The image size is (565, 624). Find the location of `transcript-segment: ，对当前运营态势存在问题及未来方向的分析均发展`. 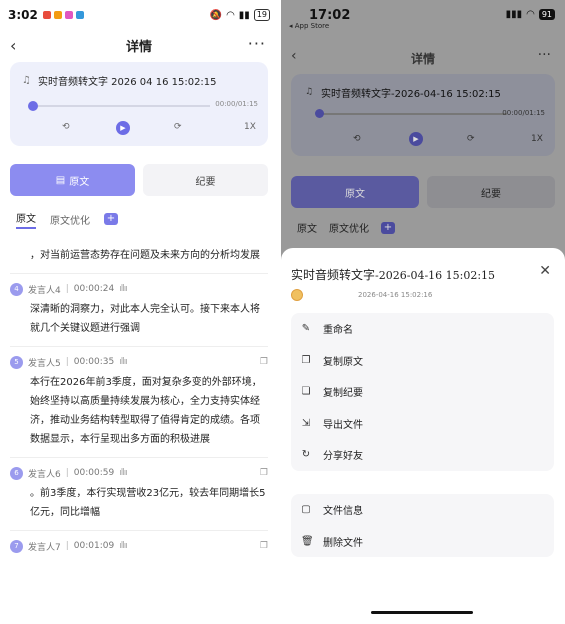

transcript-segment: ，对当前运营态势存在问题及未来方向的分析均发展 is located at coordinates (139, 250).